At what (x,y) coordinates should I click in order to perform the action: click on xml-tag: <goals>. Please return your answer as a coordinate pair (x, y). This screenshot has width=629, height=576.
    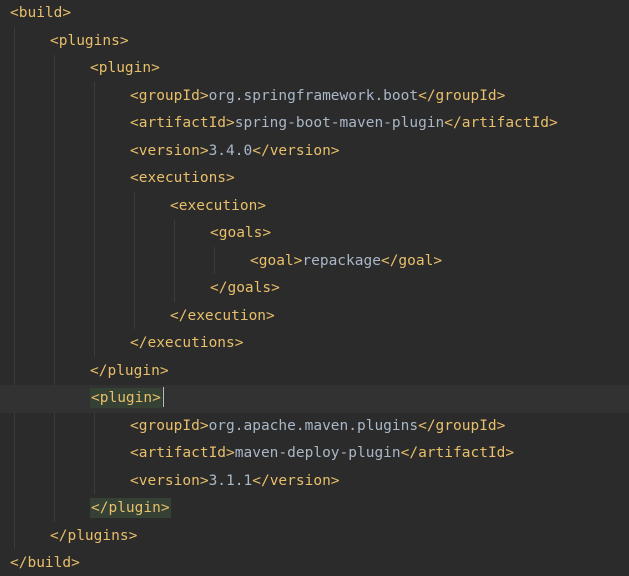
    Looking at the image, I should click on (241, 233).